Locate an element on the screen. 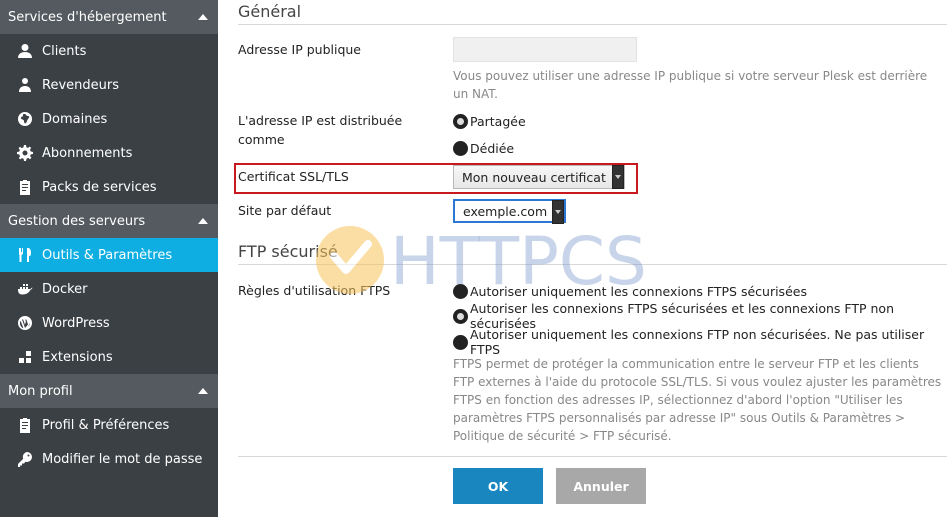  sidebar-item-domains: Domaines is located at coordinates (109, 119).